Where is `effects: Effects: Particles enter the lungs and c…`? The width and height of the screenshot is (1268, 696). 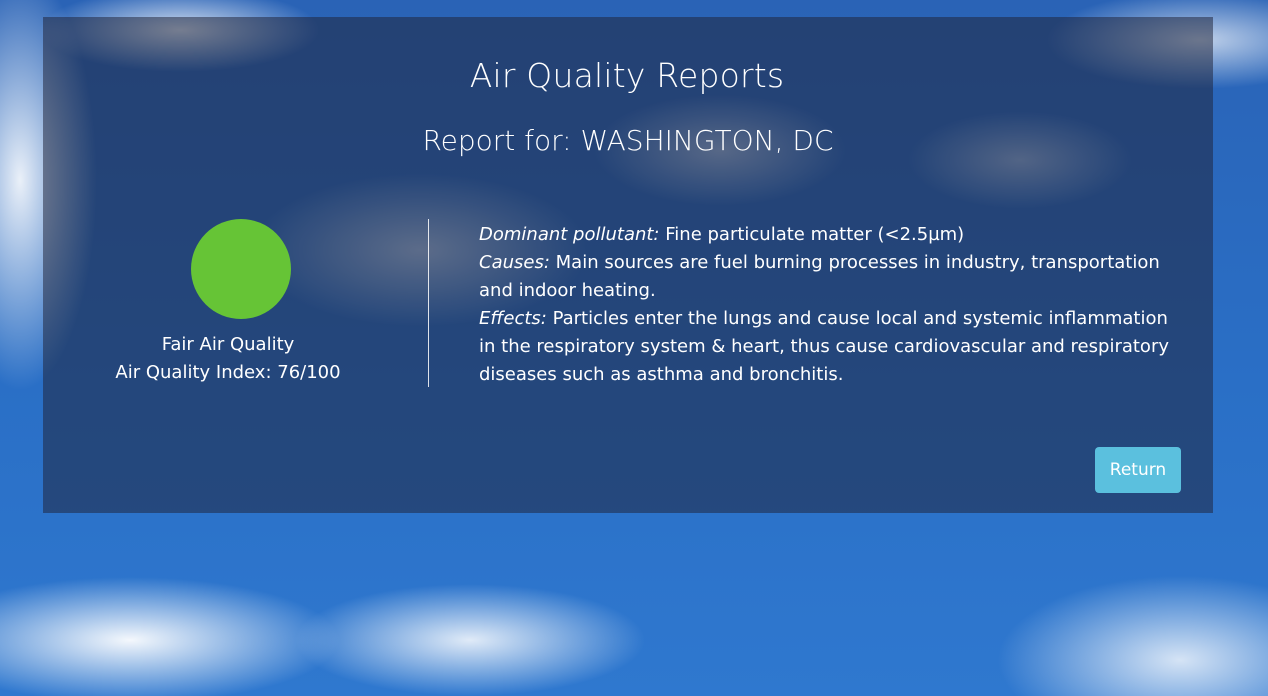
effects: Effects: Particles enter the lungs and c… is located at coordinates (829, 347).